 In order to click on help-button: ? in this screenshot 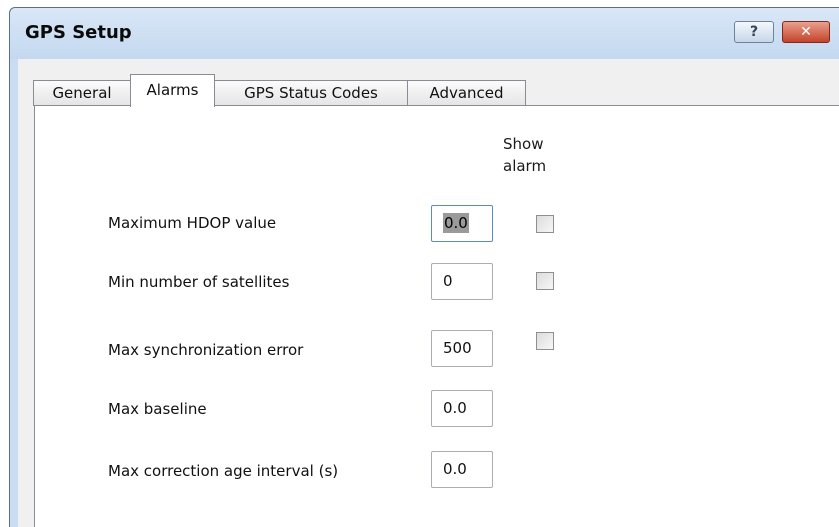, I will do `click(754, 32)`.